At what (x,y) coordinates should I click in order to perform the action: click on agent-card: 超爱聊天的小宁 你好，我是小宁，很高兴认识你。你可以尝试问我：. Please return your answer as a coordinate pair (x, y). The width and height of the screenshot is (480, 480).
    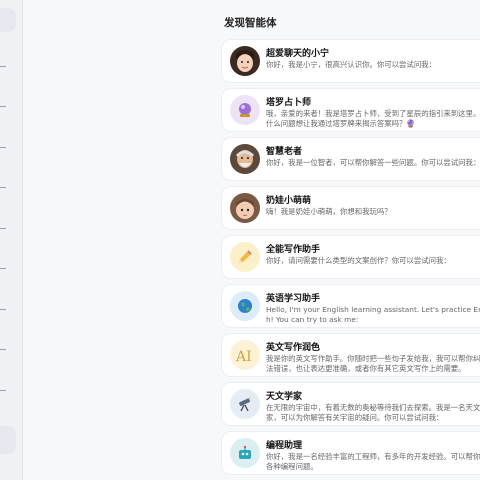
    Looking at the image, I should click on (351, 61).